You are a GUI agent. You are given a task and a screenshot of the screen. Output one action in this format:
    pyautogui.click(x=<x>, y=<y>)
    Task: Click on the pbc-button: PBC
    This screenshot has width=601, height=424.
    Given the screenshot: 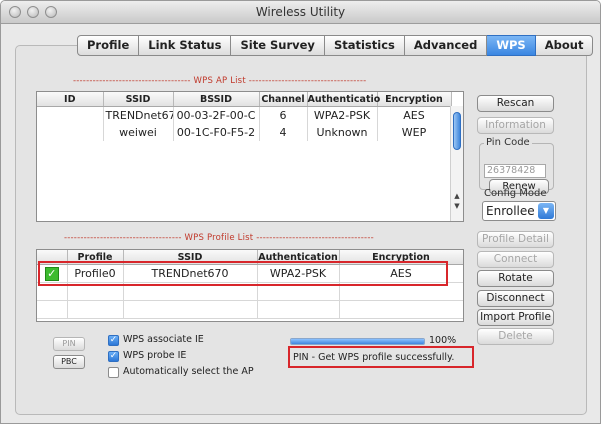 What is the action you would take?
    pyautogui.click(x=69, y=362)
    